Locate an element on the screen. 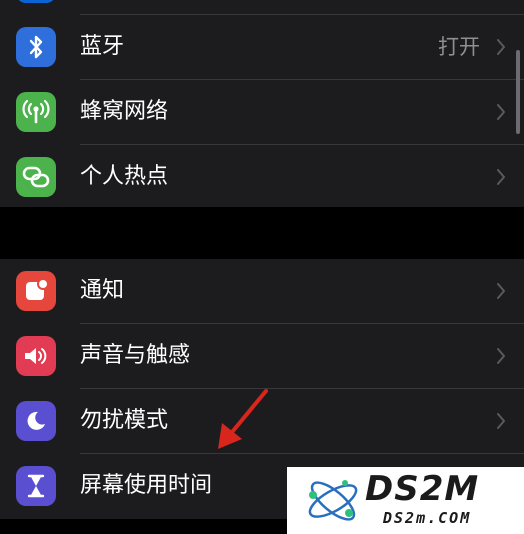  speaker-icon is located at coordinates (36, 356).